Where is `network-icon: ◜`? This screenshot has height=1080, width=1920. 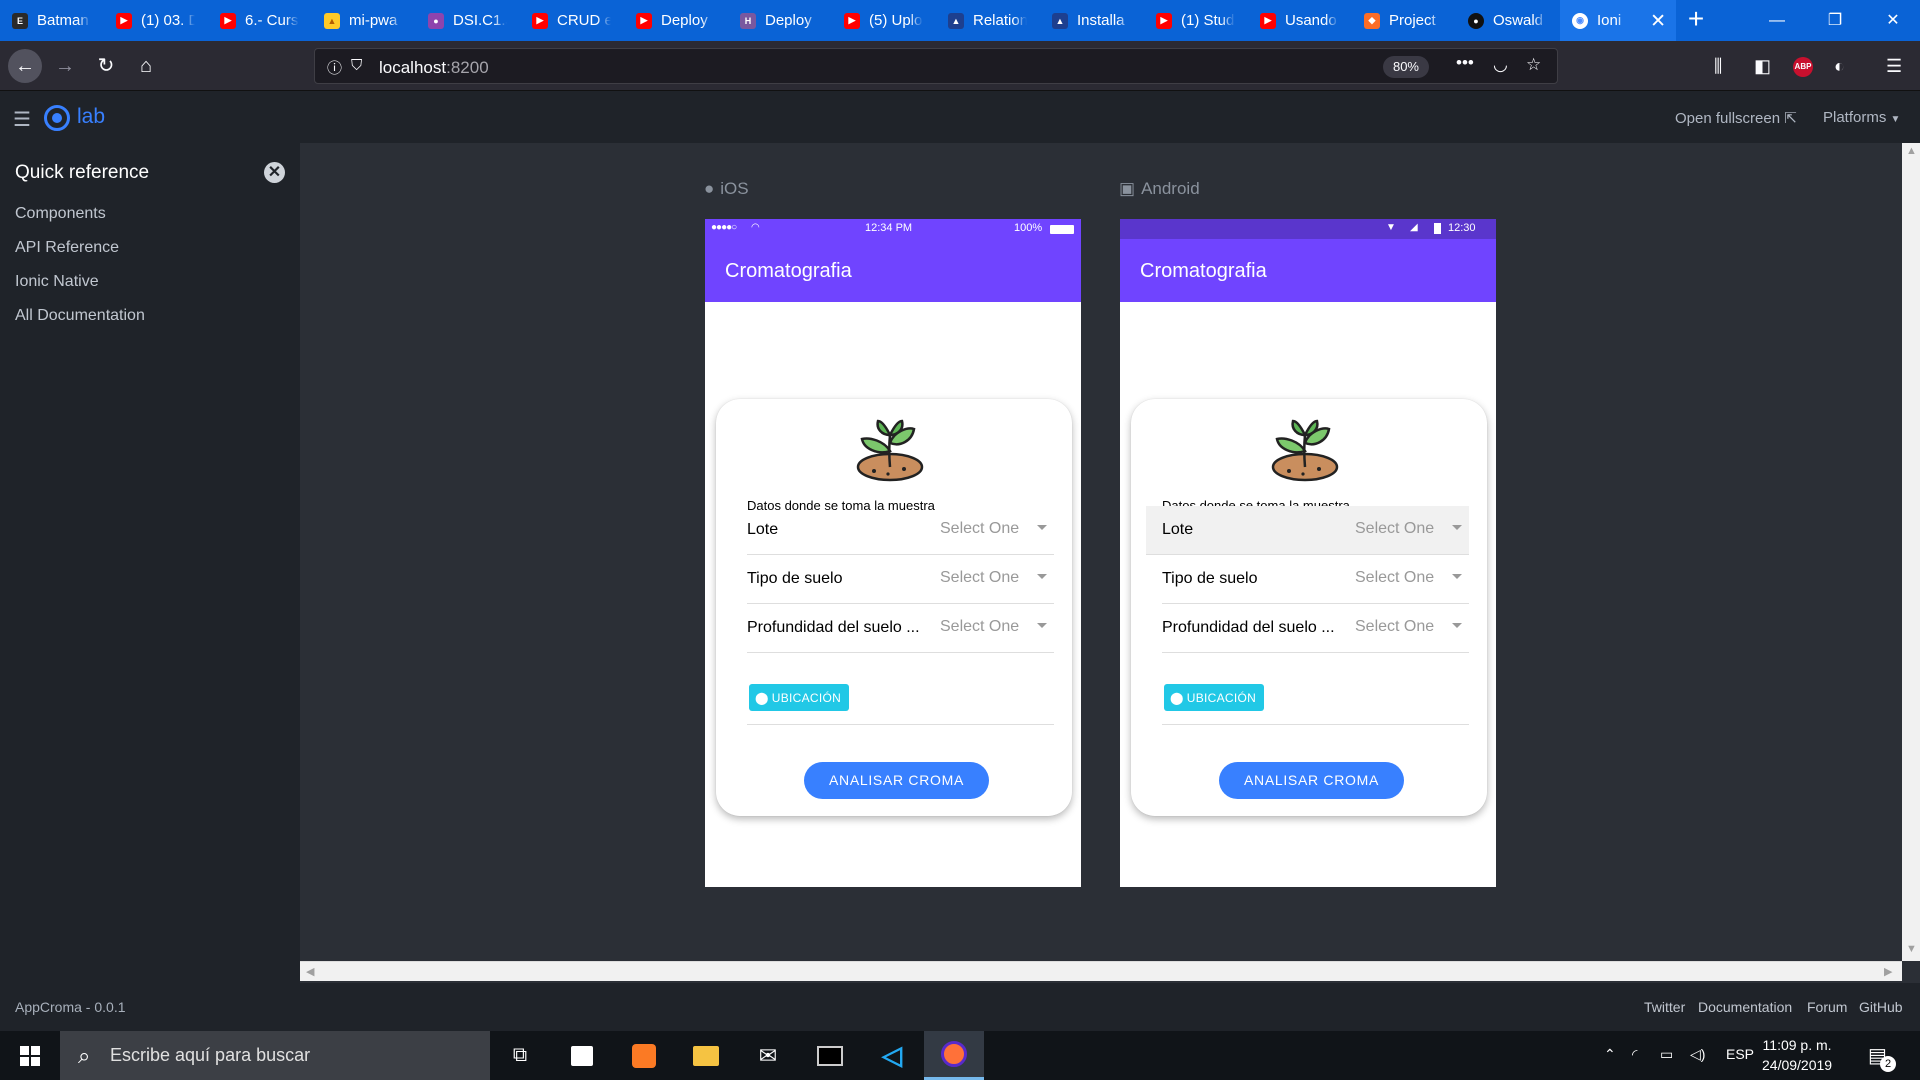
network-icon: ◜ is located at coordinates (1634, 1054).